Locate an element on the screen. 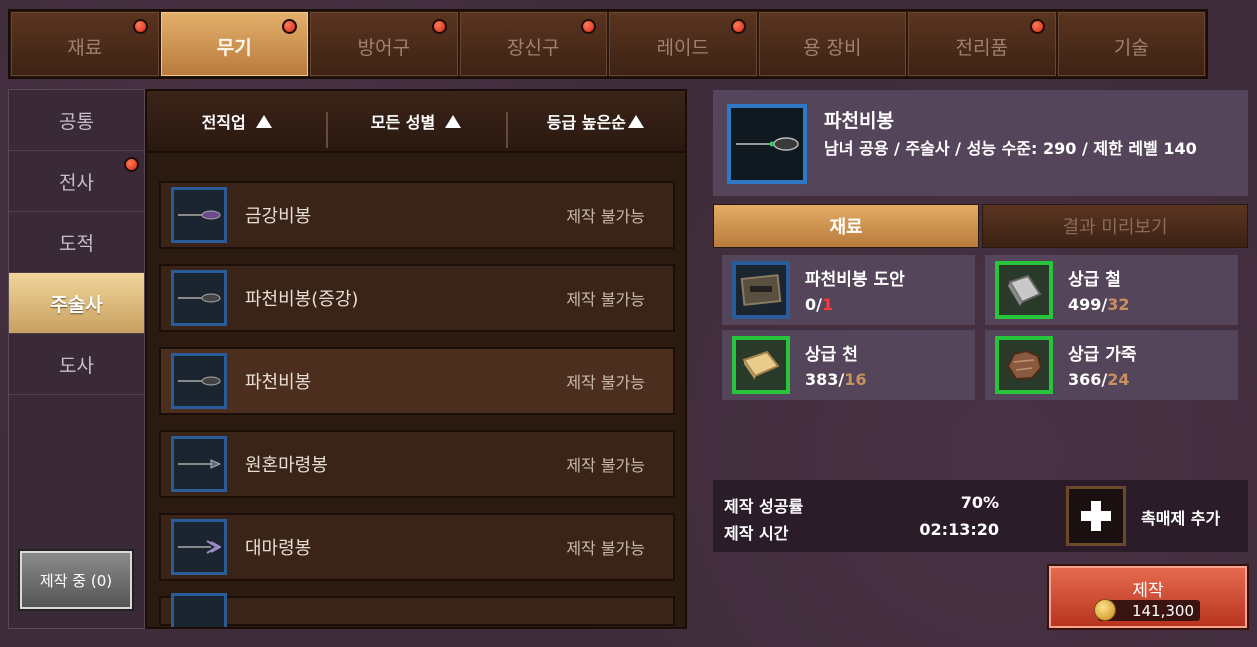 This screenshot has height=647, width=1257. category-label: 전사 is located at coordinates (76, 182).